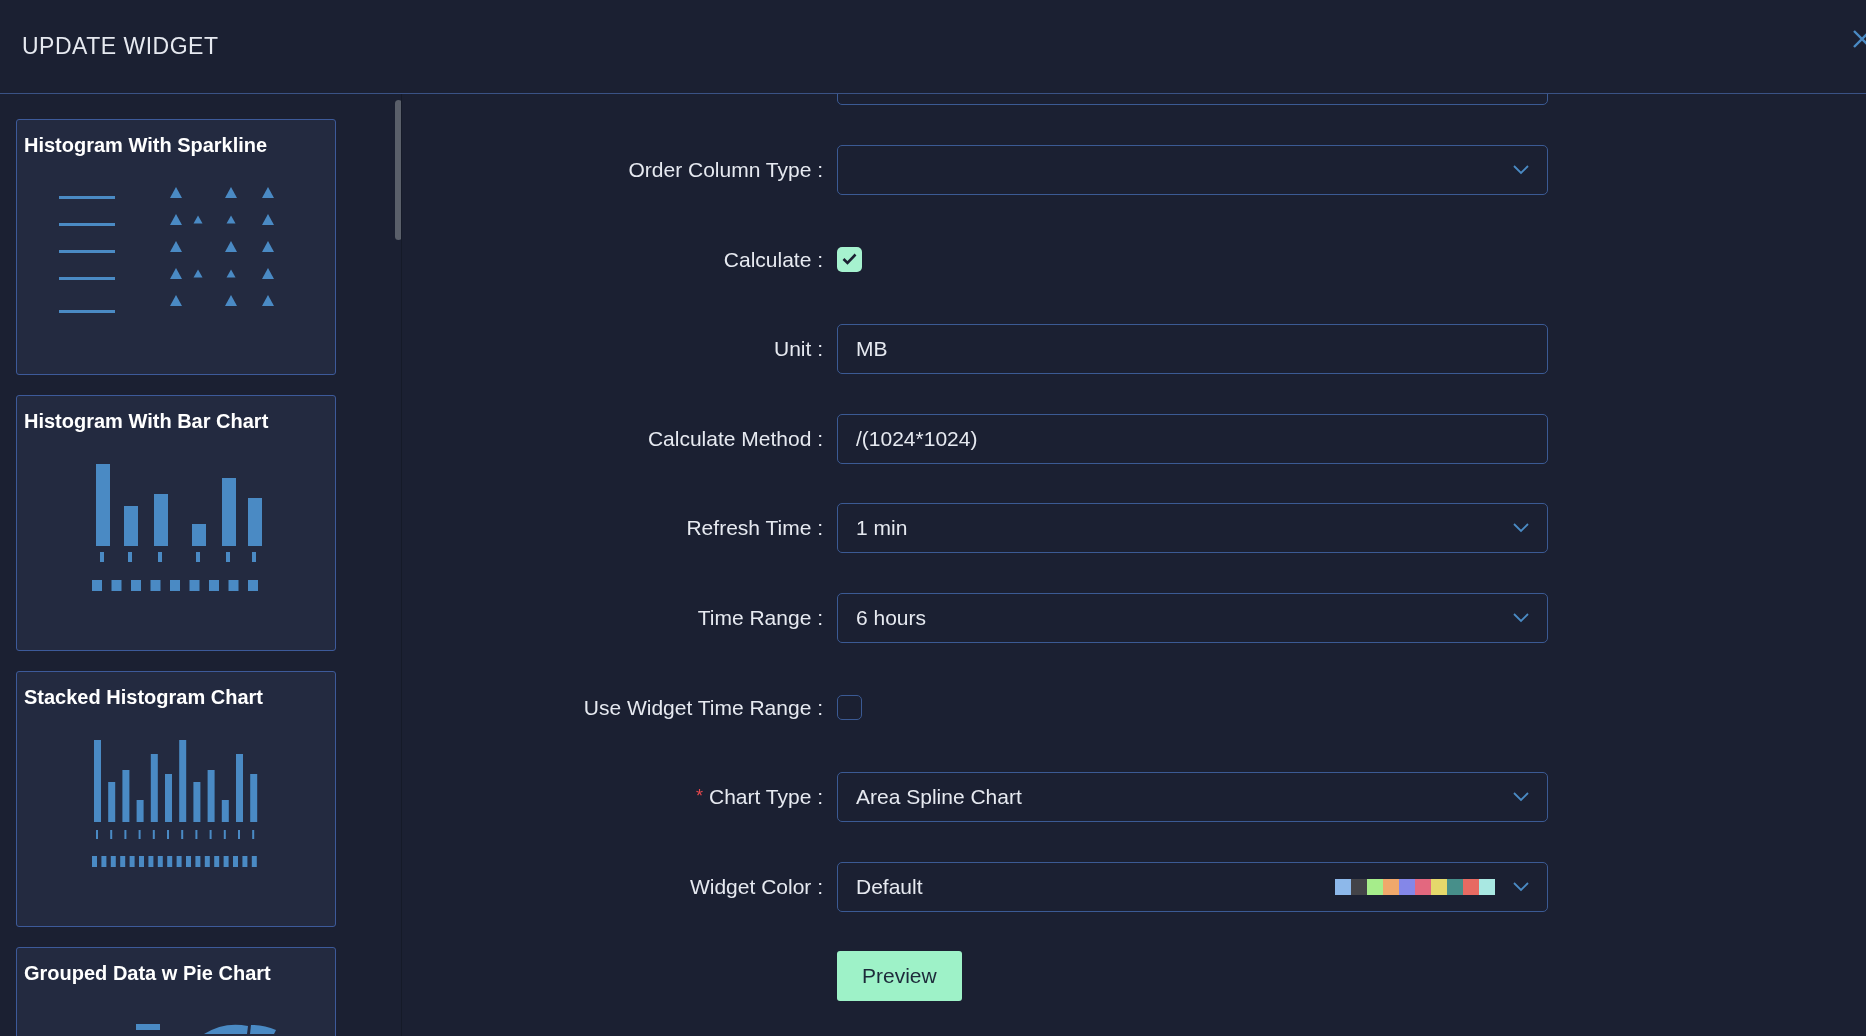 Image resolution: width=1866 pixels, height=1036 pixels. What do you see at coordinates (1192, 349) in the screenshot?
I see `input-field: MB` at bounding box center [1192, 349].